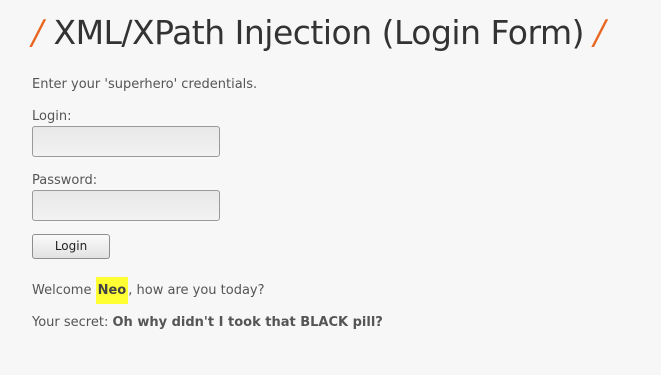 The image size is (661, 375). I want to click on page-title-text: XML/XPath Injection (Login Form), so click(318, 32).